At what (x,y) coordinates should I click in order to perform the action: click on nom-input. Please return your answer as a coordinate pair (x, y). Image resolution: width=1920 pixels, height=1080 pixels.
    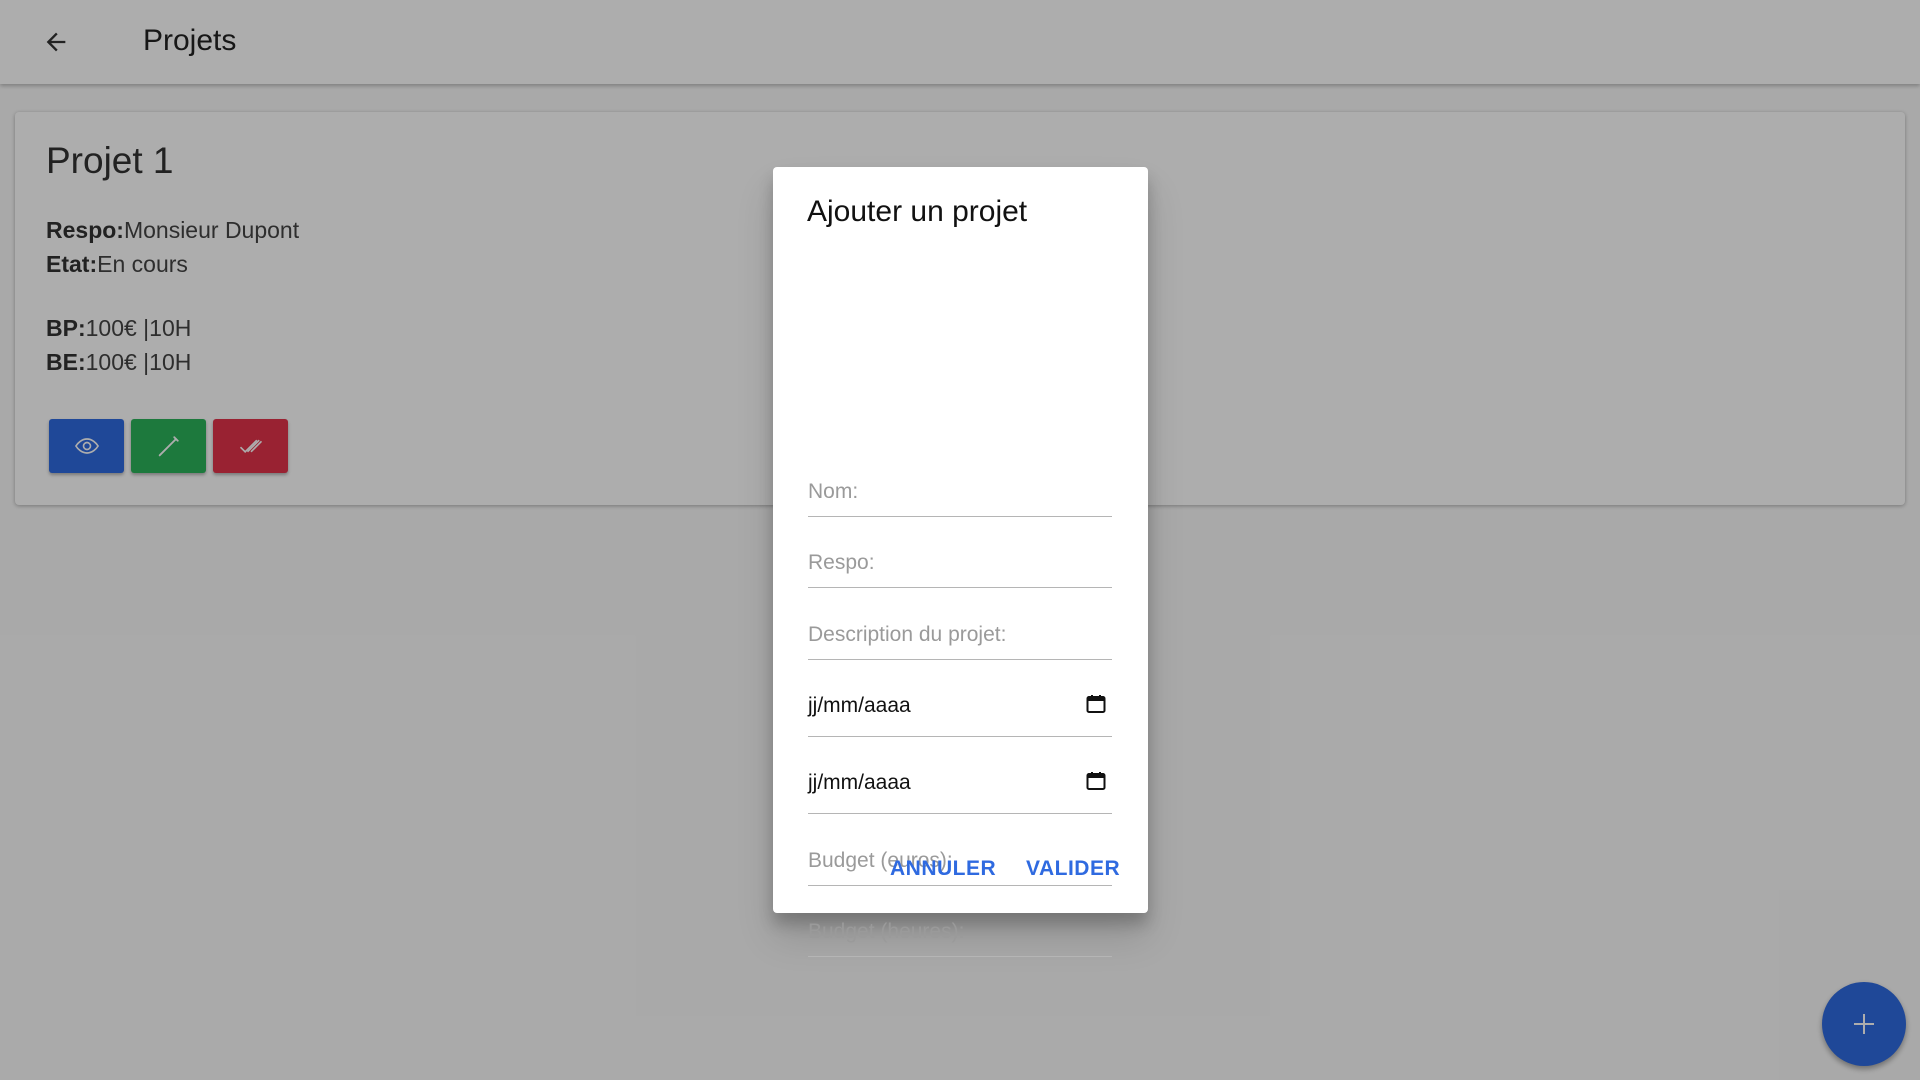
    Looking at the image, I should click on (960, 492).